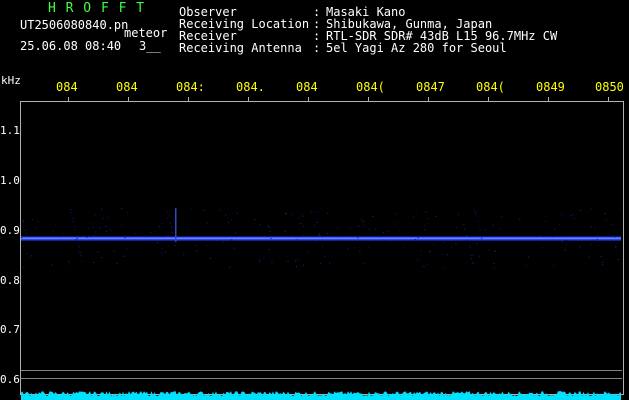  Describe the element at coordinates (321, 238) in the screenshot. I see `carrier-signal-core` at that location.